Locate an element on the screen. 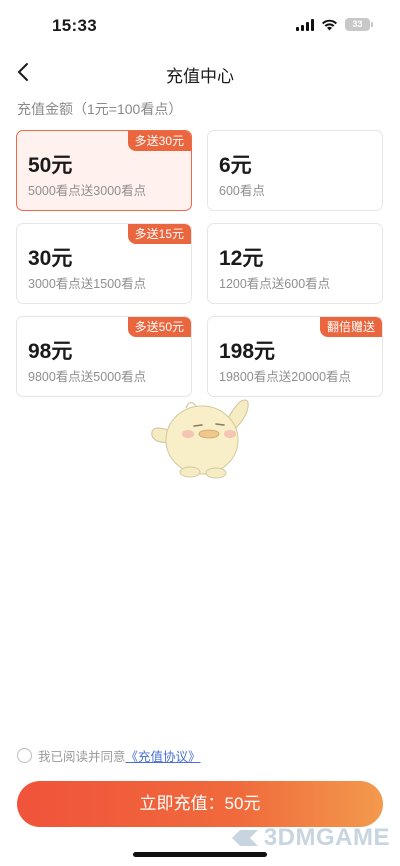 The image size is (400, 866). recharge-option-card: 6元 600看点 is located at coordinates (295, 170).